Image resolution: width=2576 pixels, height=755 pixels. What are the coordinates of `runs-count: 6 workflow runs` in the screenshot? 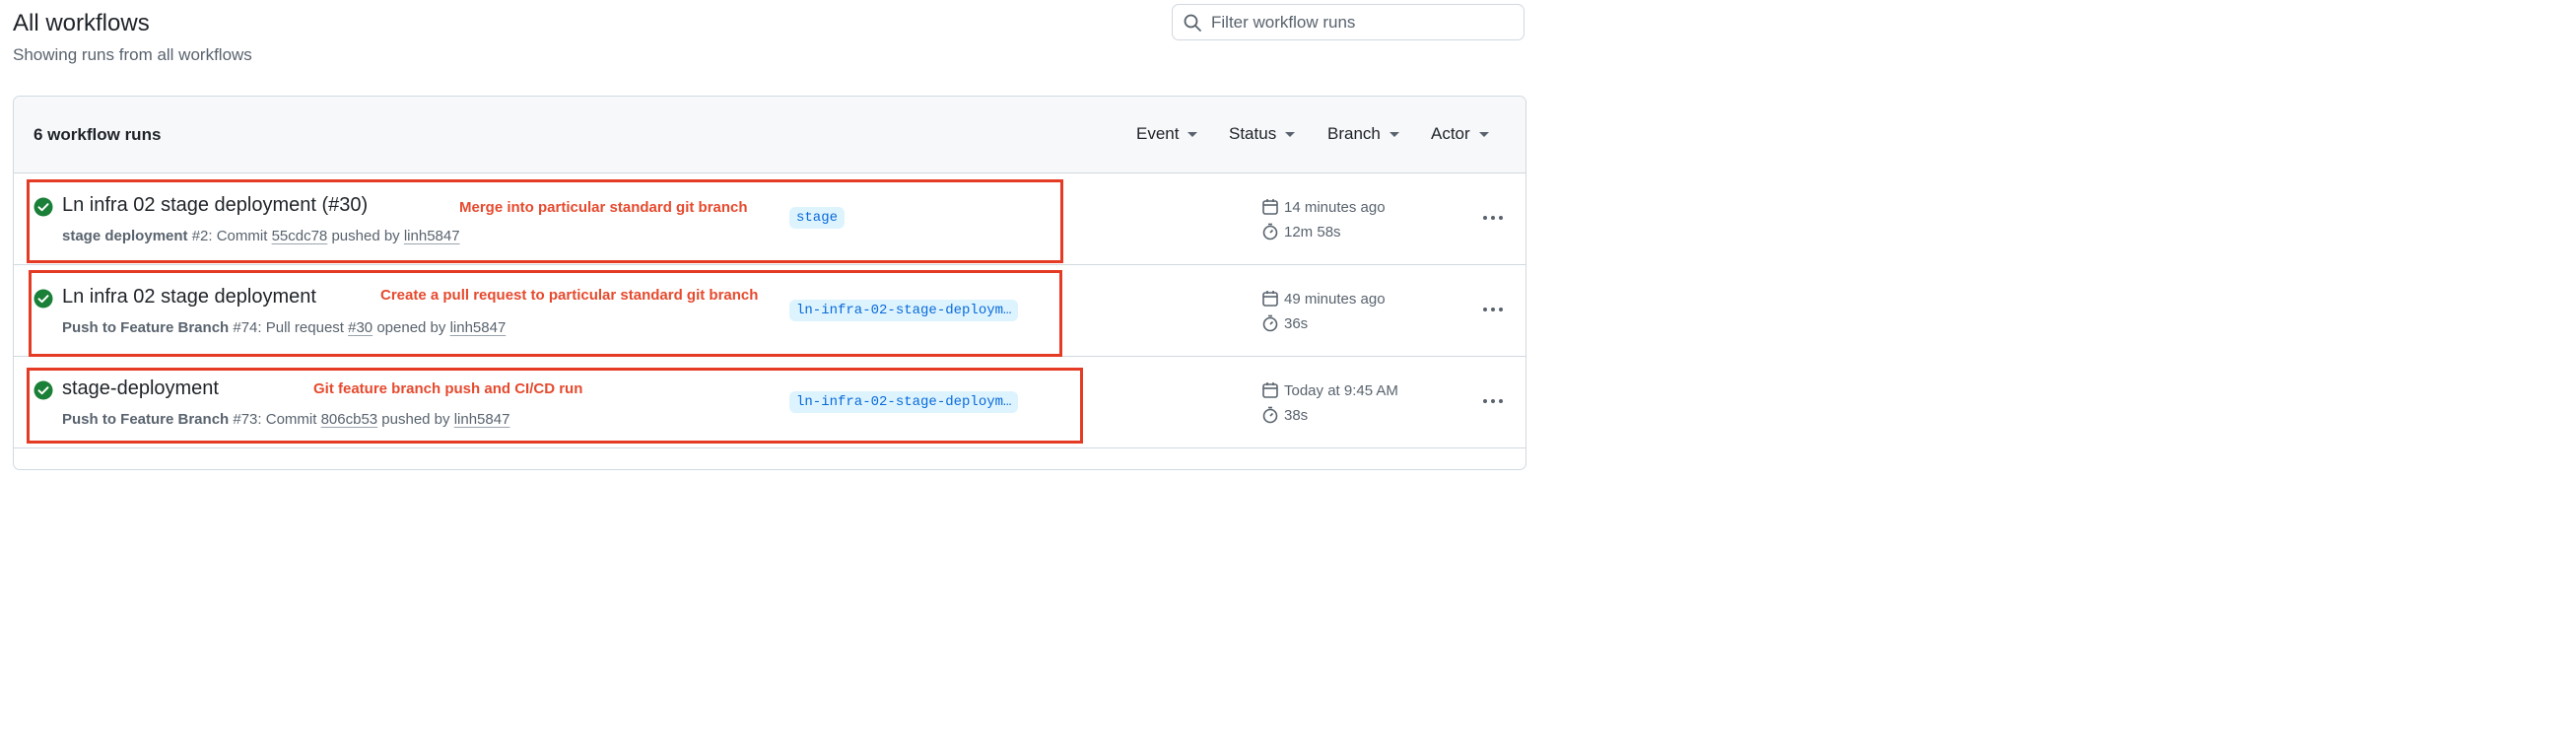 It's located at (98, 134).